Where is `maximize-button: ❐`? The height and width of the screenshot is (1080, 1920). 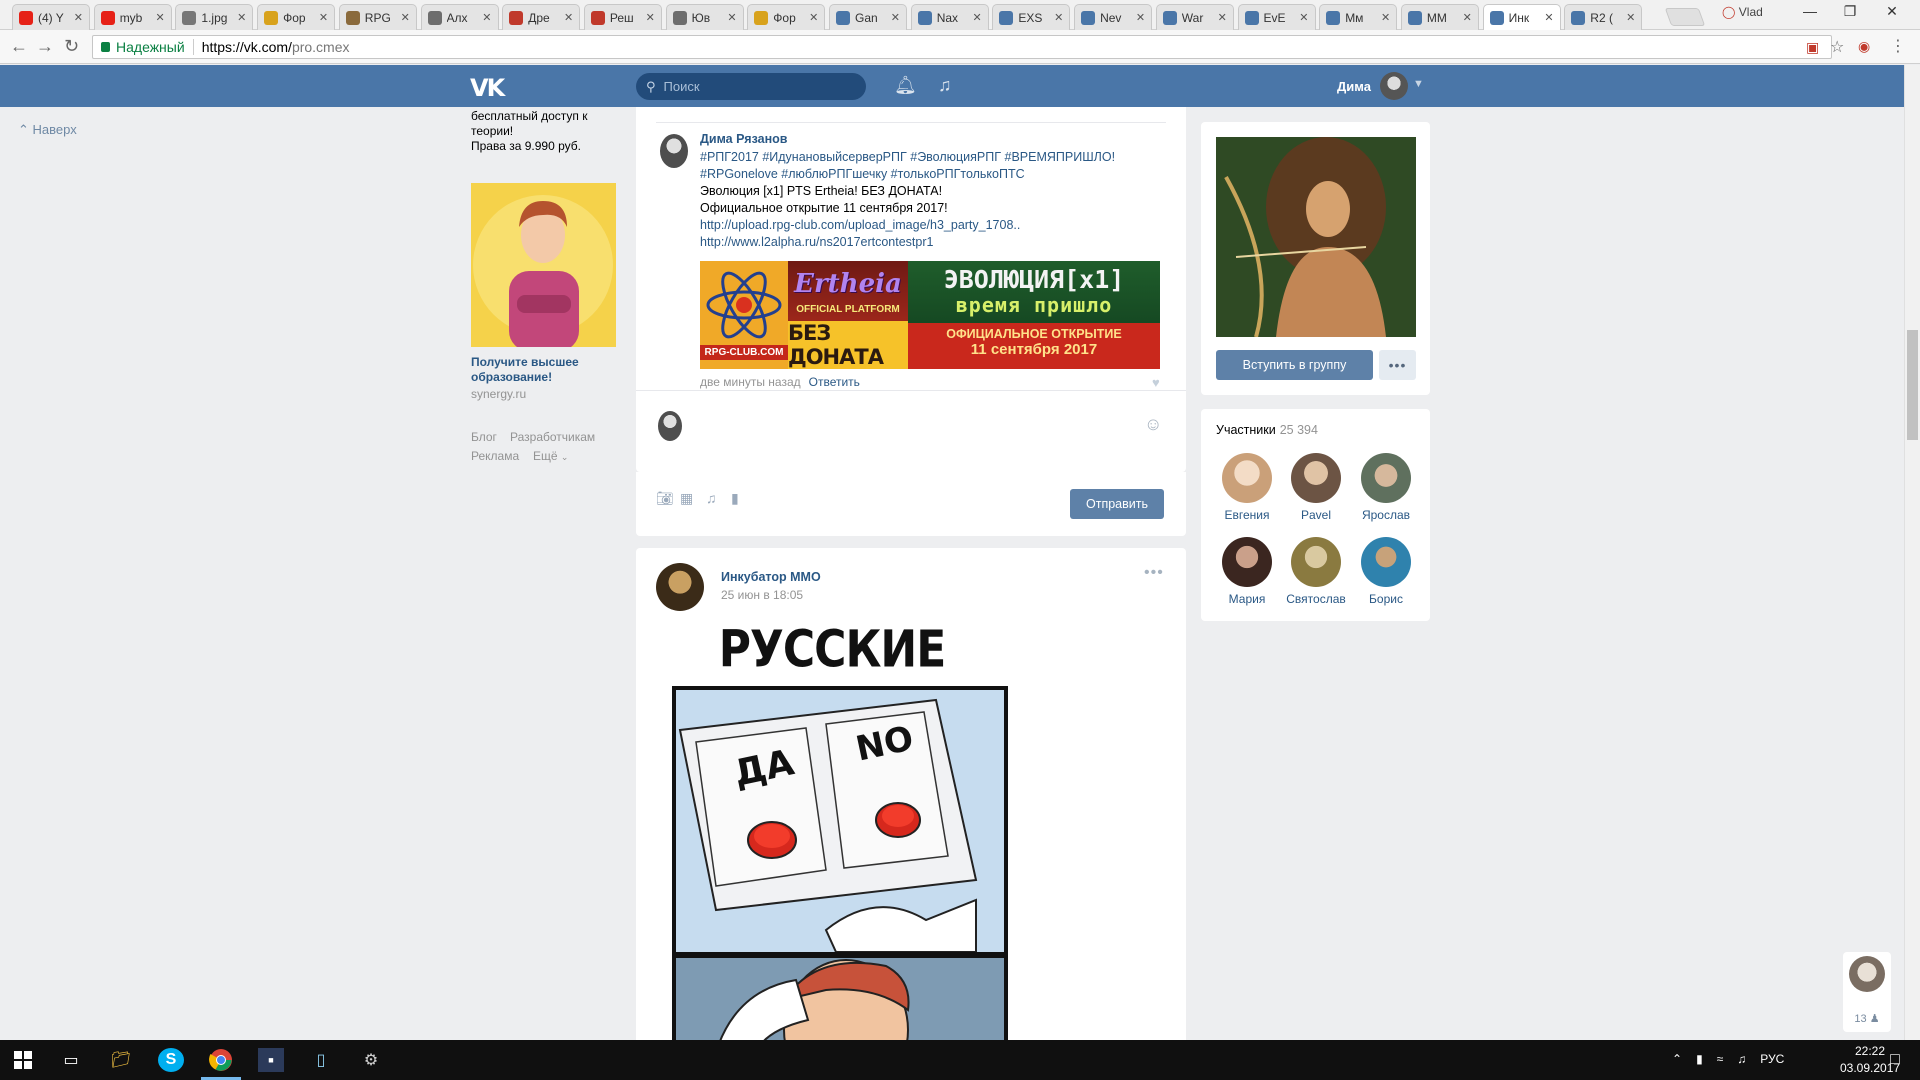
maximize-button: ❐ is located at coordinates (1850, 11).